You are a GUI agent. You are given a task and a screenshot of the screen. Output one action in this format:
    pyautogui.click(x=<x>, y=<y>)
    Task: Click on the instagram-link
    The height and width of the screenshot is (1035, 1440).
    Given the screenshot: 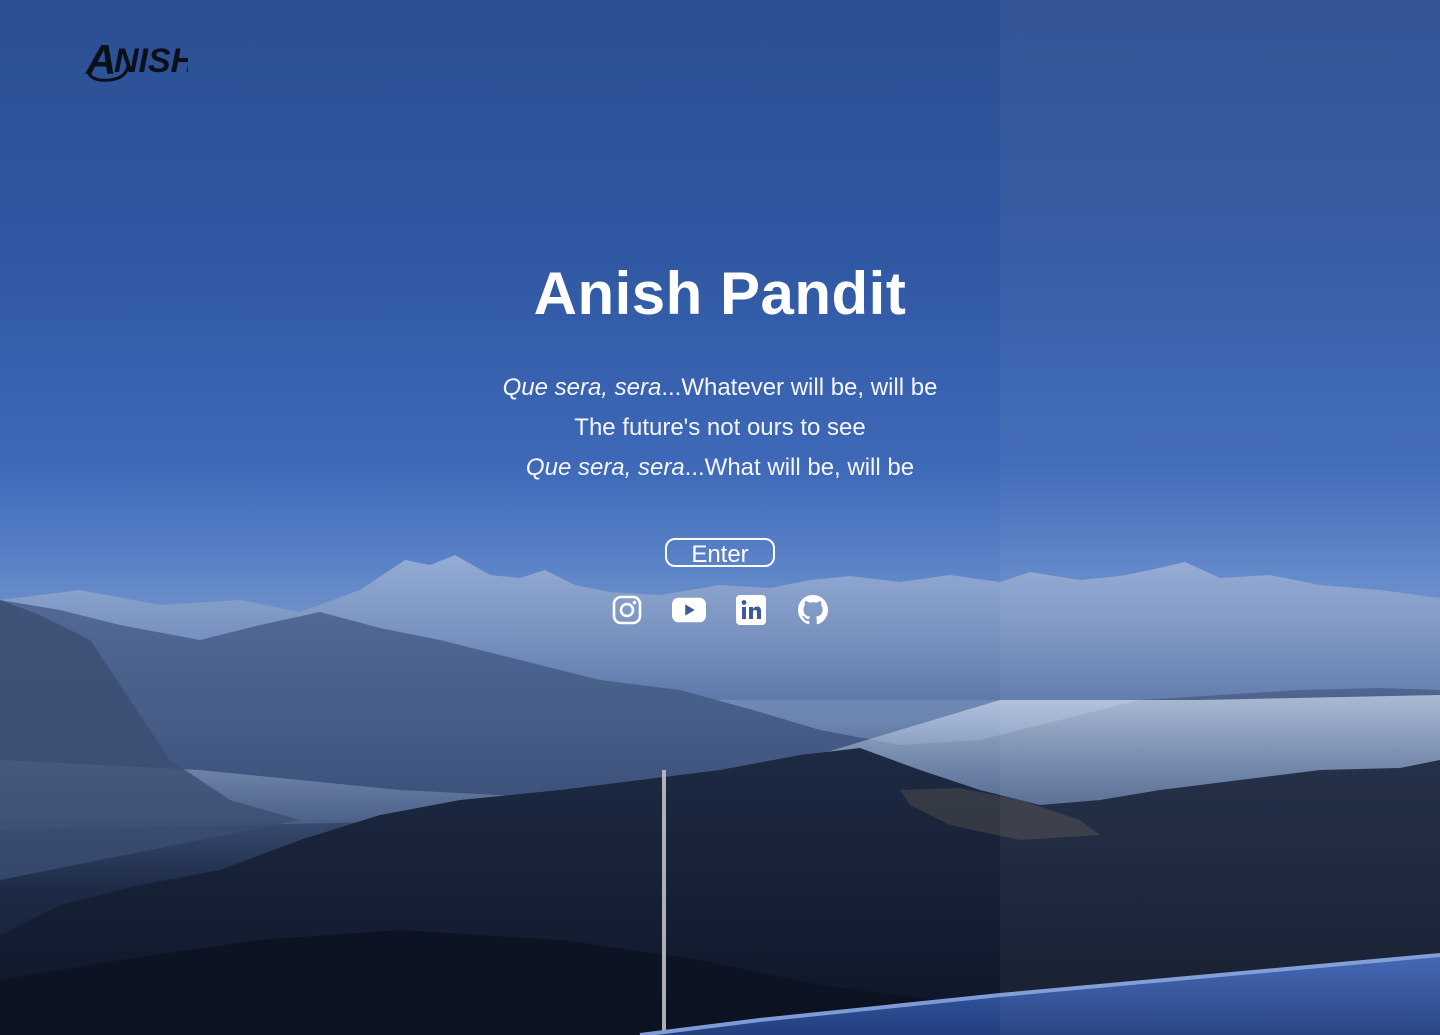 What is the action you would take?
    pyautogui.click(x=627, y=610)
    